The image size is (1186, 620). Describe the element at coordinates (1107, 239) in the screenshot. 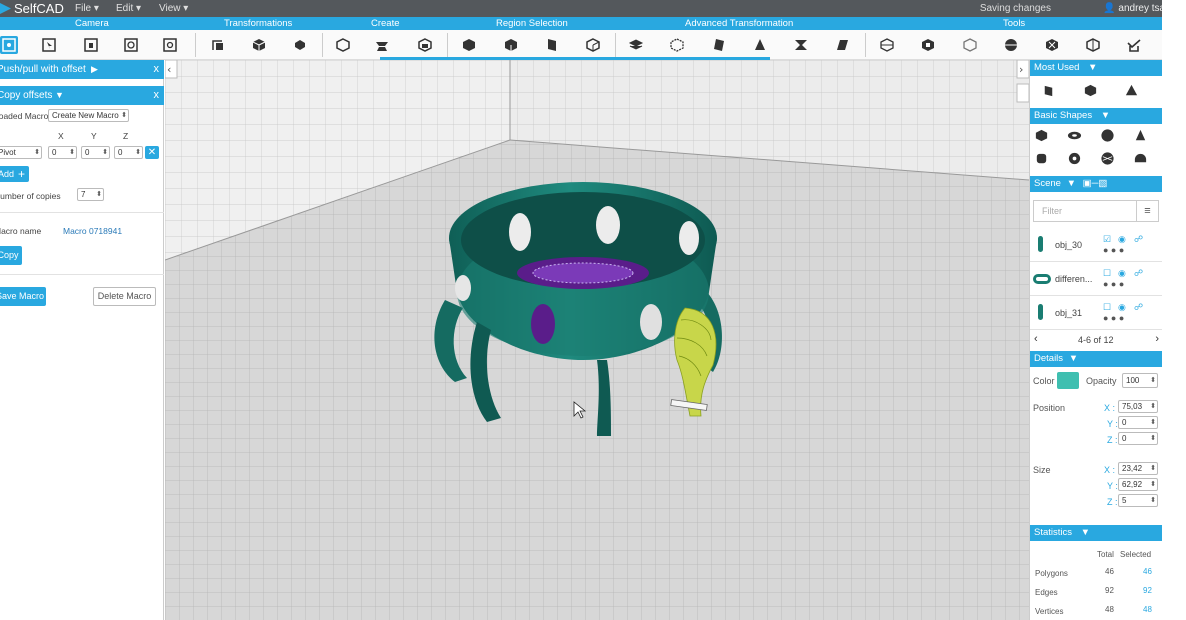

I see `checkbox-icon: ☑` at that location.